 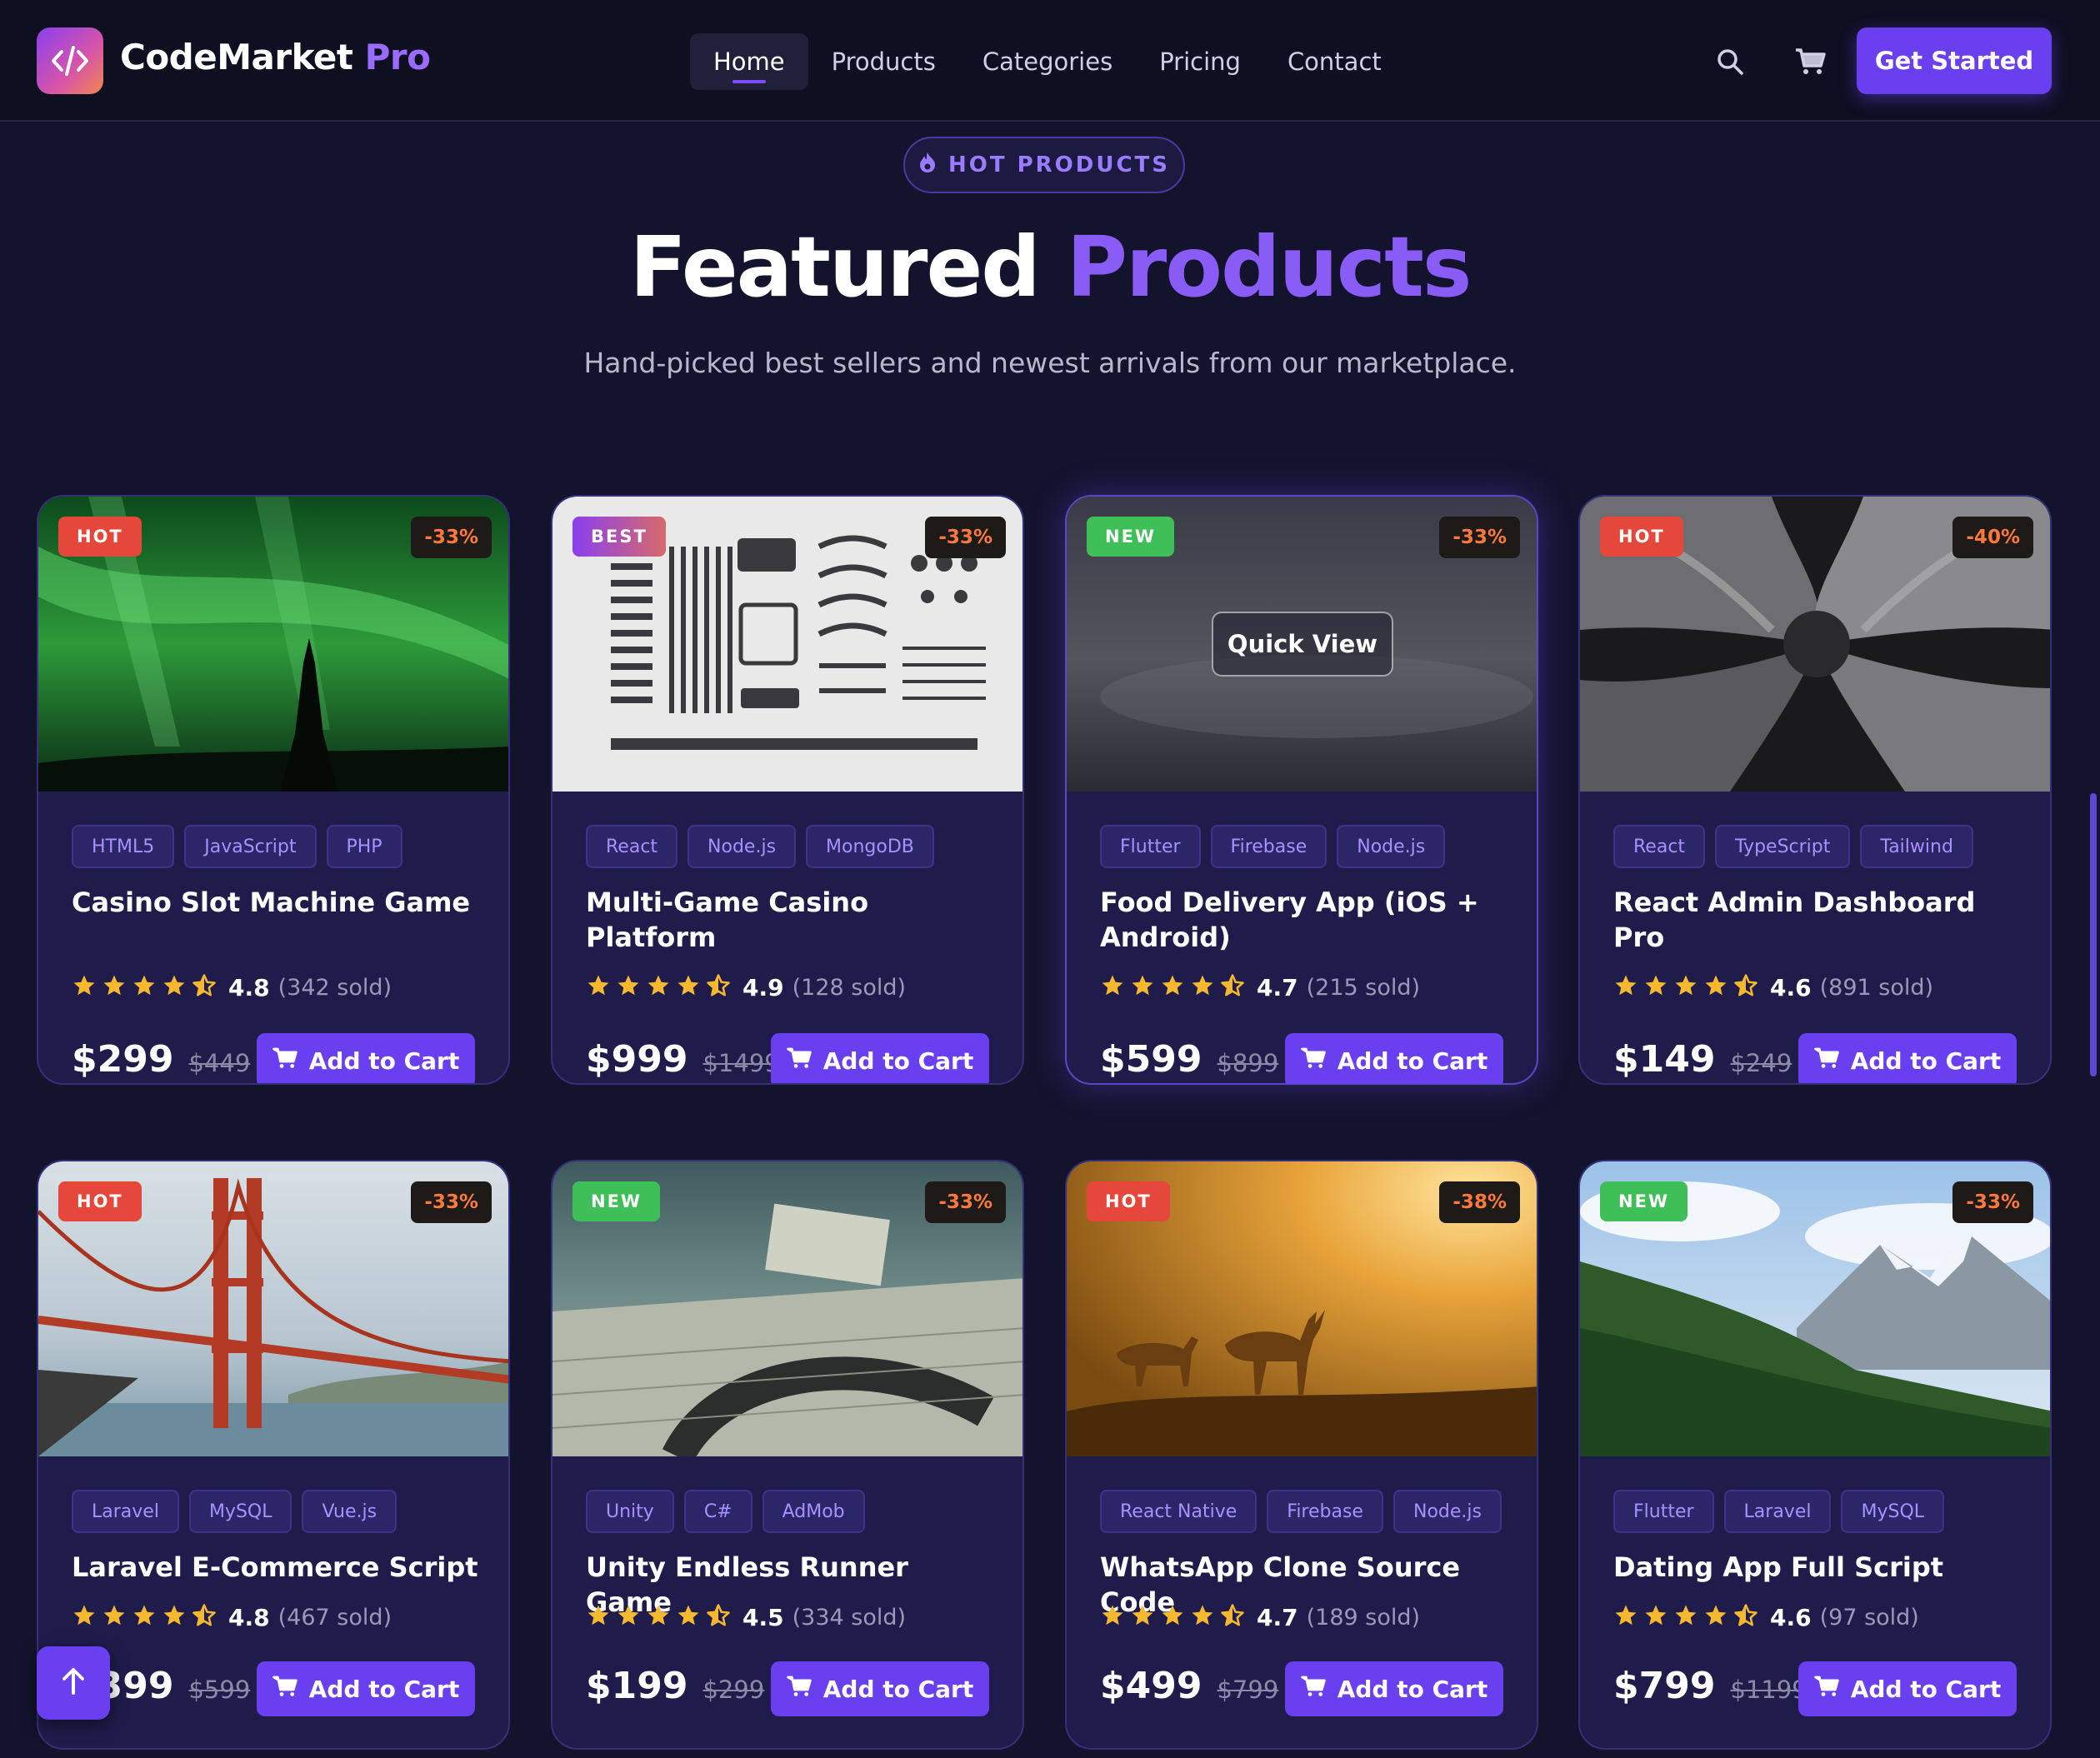 What do you see at coordinates (335, 1617) in the screenshot?
I see `sold-count: (467 sold)` at bounding box center [335, 1617].